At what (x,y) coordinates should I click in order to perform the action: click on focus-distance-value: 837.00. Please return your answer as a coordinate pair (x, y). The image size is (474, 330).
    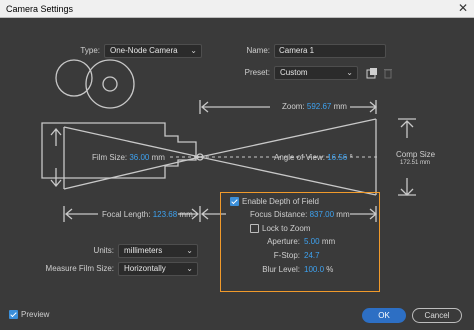
    Looking at the image, I should click on (322, 214).